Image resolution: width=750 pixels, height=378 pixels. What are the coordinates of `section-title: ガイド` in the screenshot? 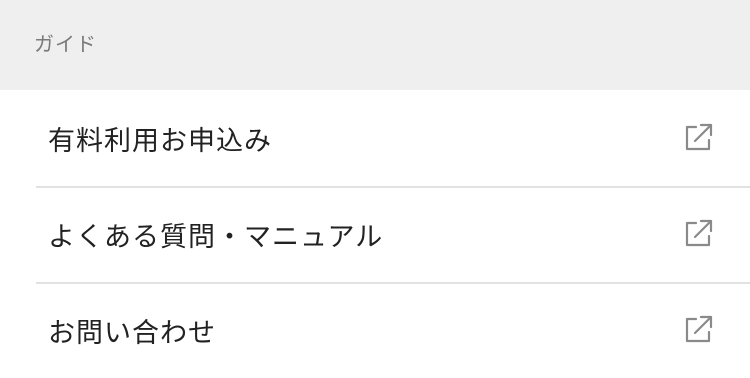 It's located at (65, 43).